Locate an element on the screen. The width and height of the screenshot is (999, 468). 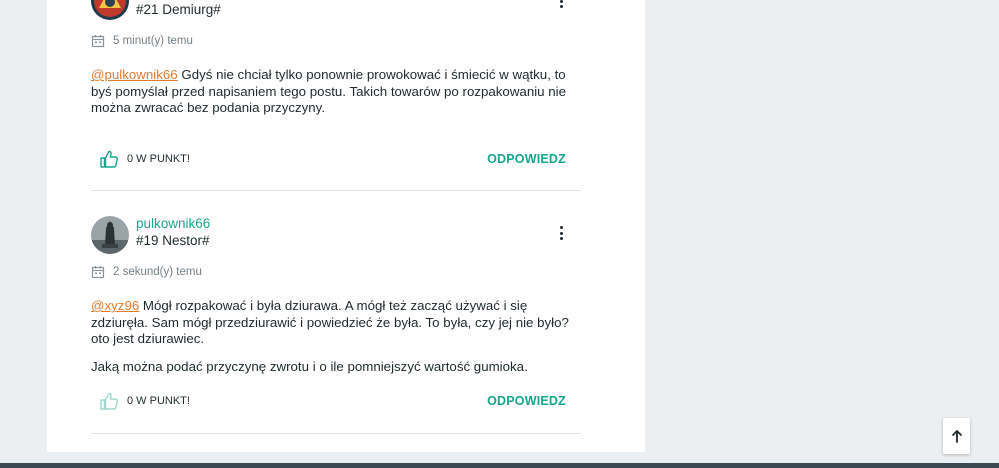
scroll-to-top-button is located at coordinates (956, 436).